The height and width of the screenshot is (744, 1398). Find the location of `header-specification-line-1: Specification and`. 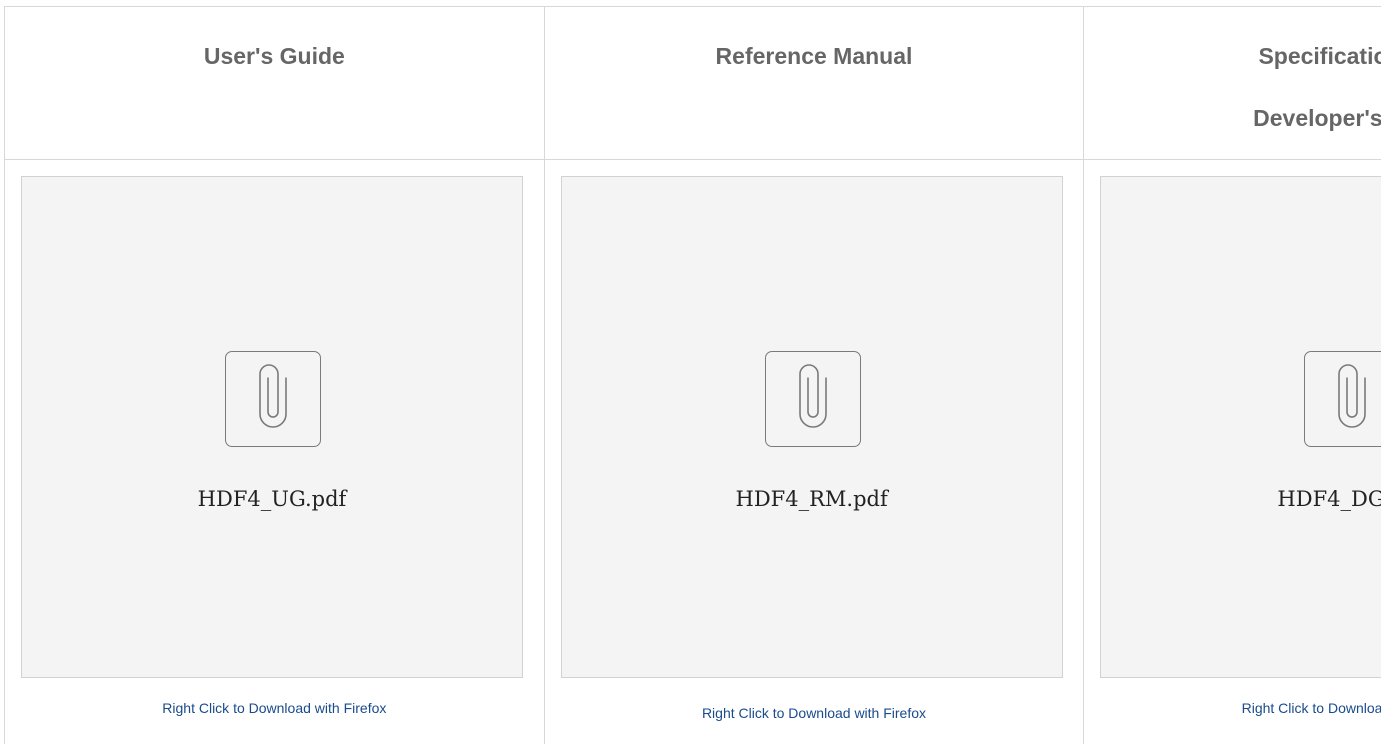

header-specification-line-1: Specification and is located at coordinates (1319, 56).